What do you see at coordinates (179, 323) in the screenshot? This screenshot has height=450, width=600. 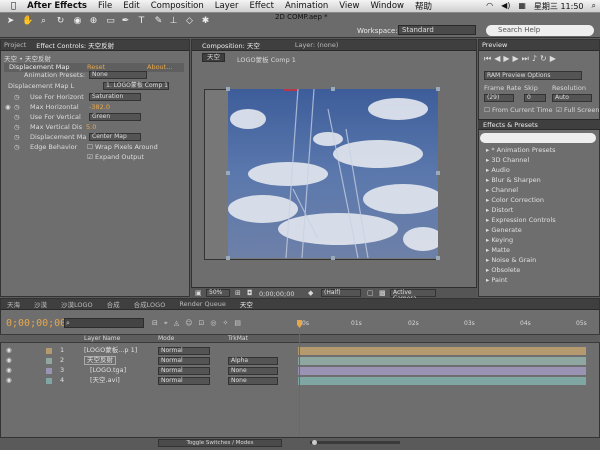 I see `draft-3d-icon: ◬` at bounding box center [179, 323].